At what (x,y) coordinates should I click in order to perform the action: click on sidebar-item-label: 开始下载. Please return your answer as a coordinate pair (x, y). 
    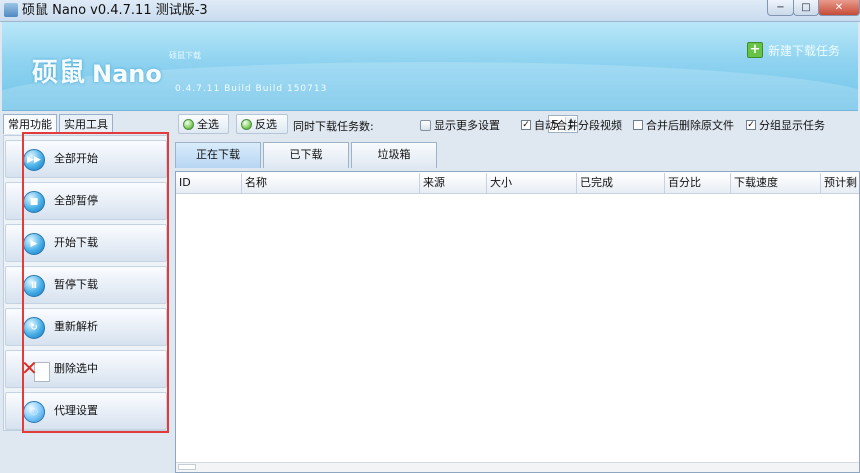
    Looking at the image, I should click on (76, 242).